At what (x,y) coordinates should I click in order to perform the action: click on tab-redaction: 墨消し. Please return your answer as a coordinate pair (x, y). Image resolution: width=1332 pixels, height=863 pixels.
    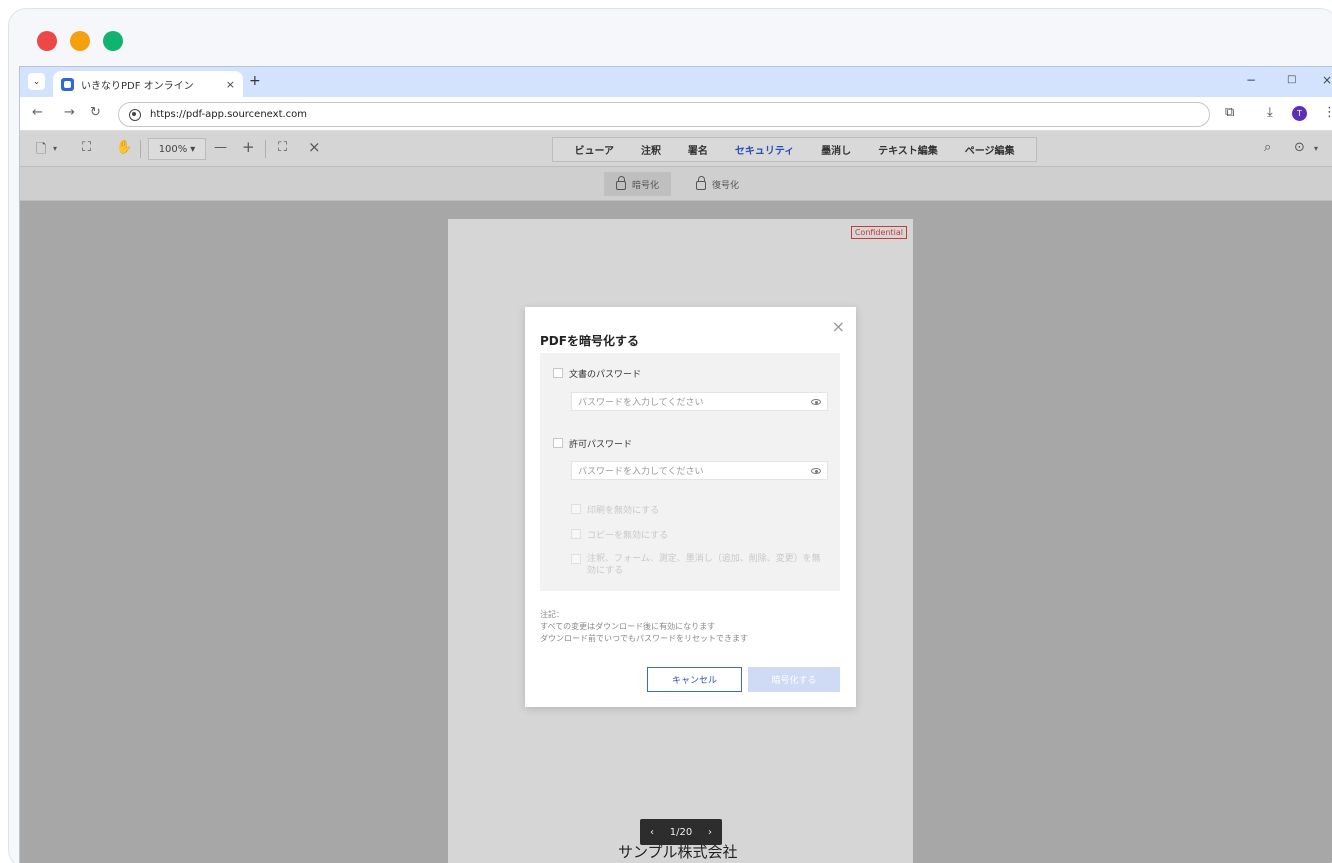
    Looking at the image, I should click on (836, 149).